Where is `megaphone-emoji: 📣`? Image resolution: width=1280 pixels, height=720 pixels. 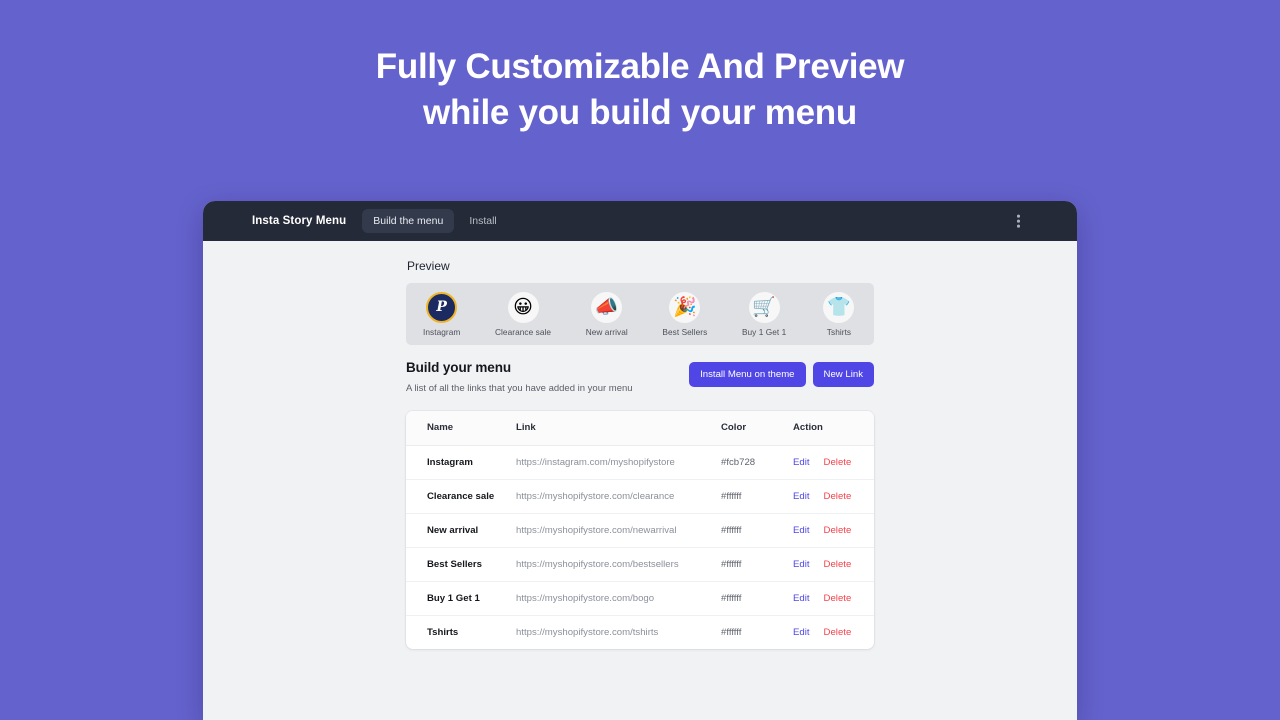 megaphone-emoji: 📣 is located at coordinates (607, 307).